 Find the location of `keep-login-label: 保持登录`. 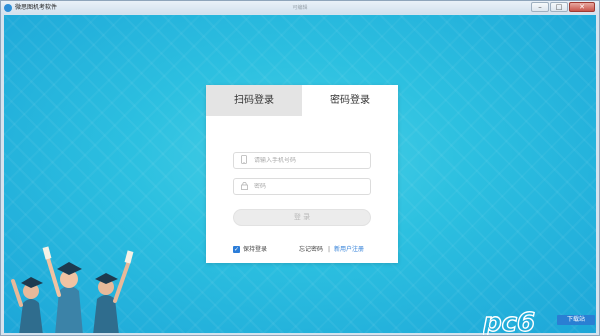

keep-login-label: 保持登录 is located at coordinates (255, 250).